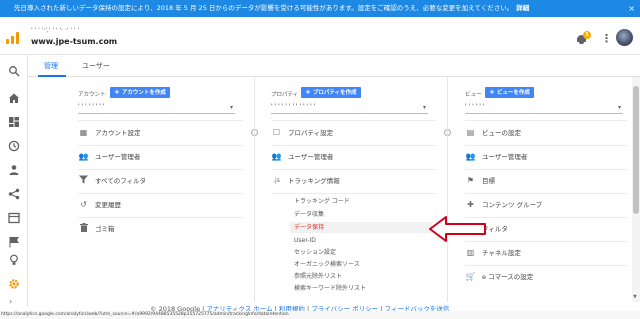 The height and width of the screenshot is (319, 640). I want to click on all-filters-label: すべてのフィルタ, so click(121, 181).